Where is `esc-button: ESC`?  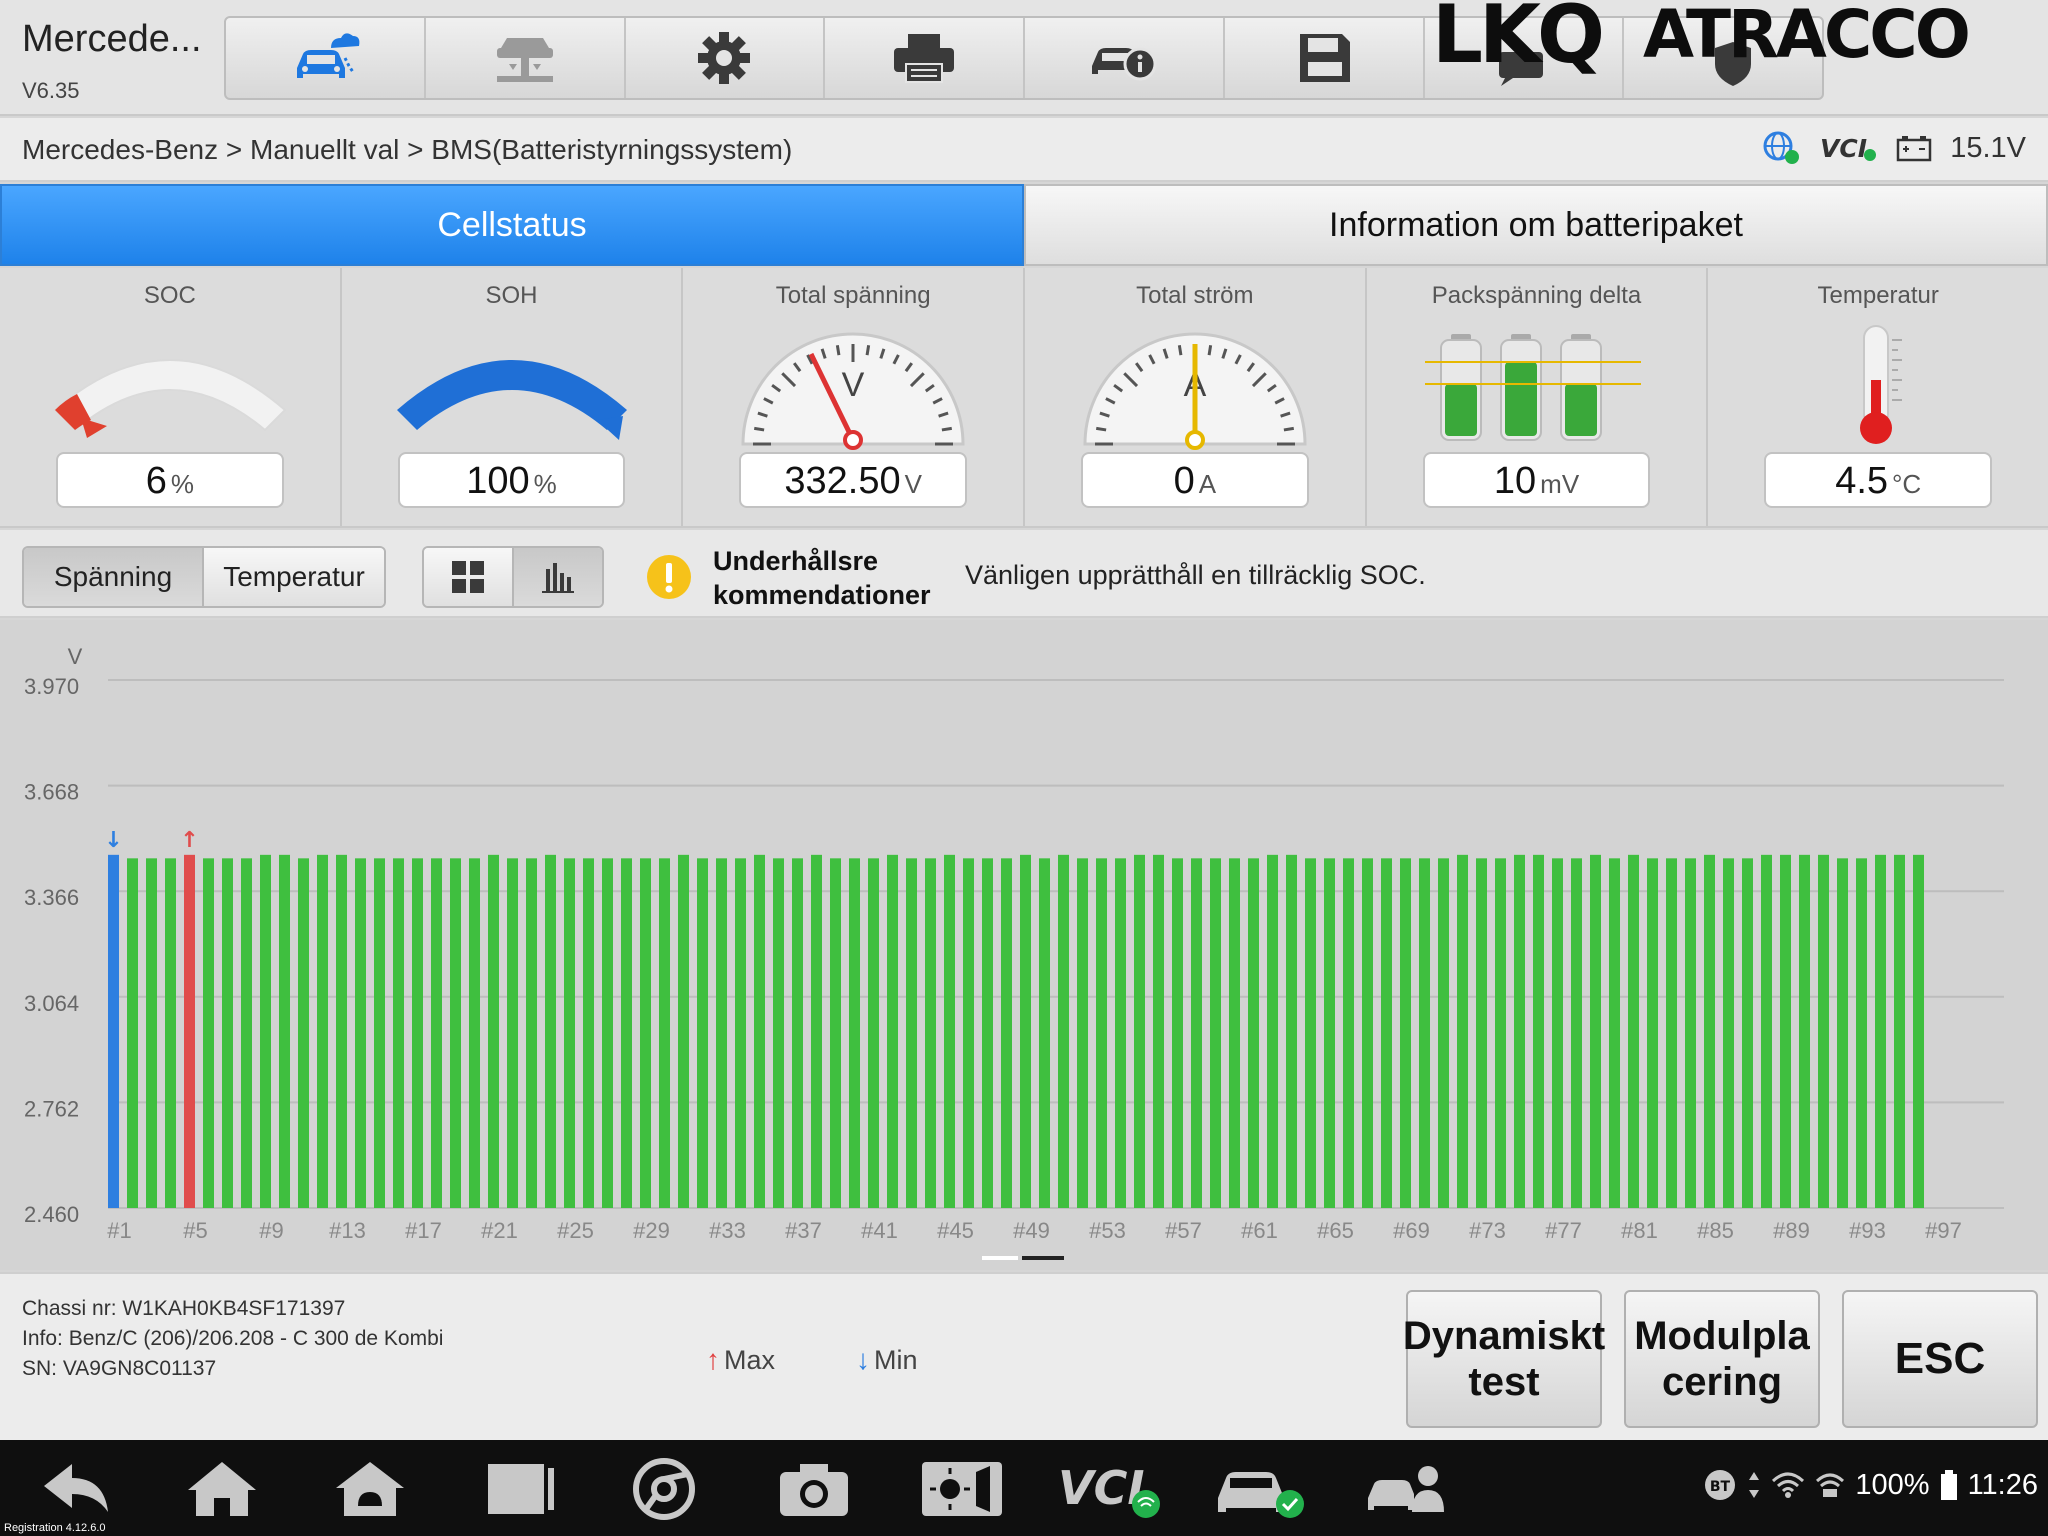 esc-button: ESC is located at coordinates (1940, 1359).